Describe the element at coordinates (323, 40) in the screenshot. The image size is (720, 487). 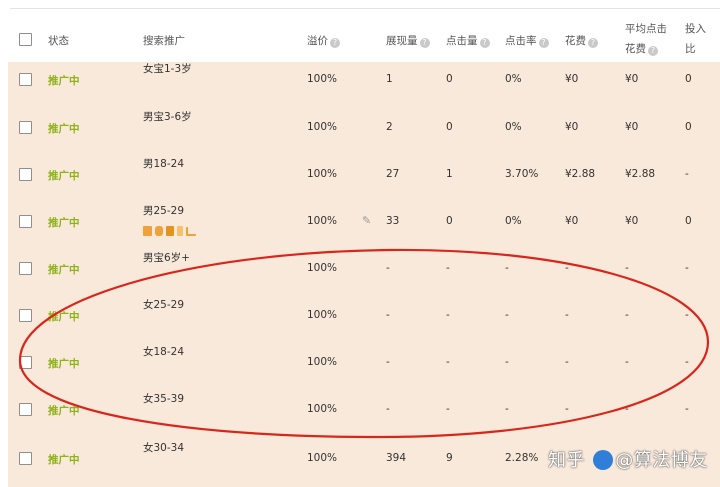
I see `header-premium: 溢价?` at that location.